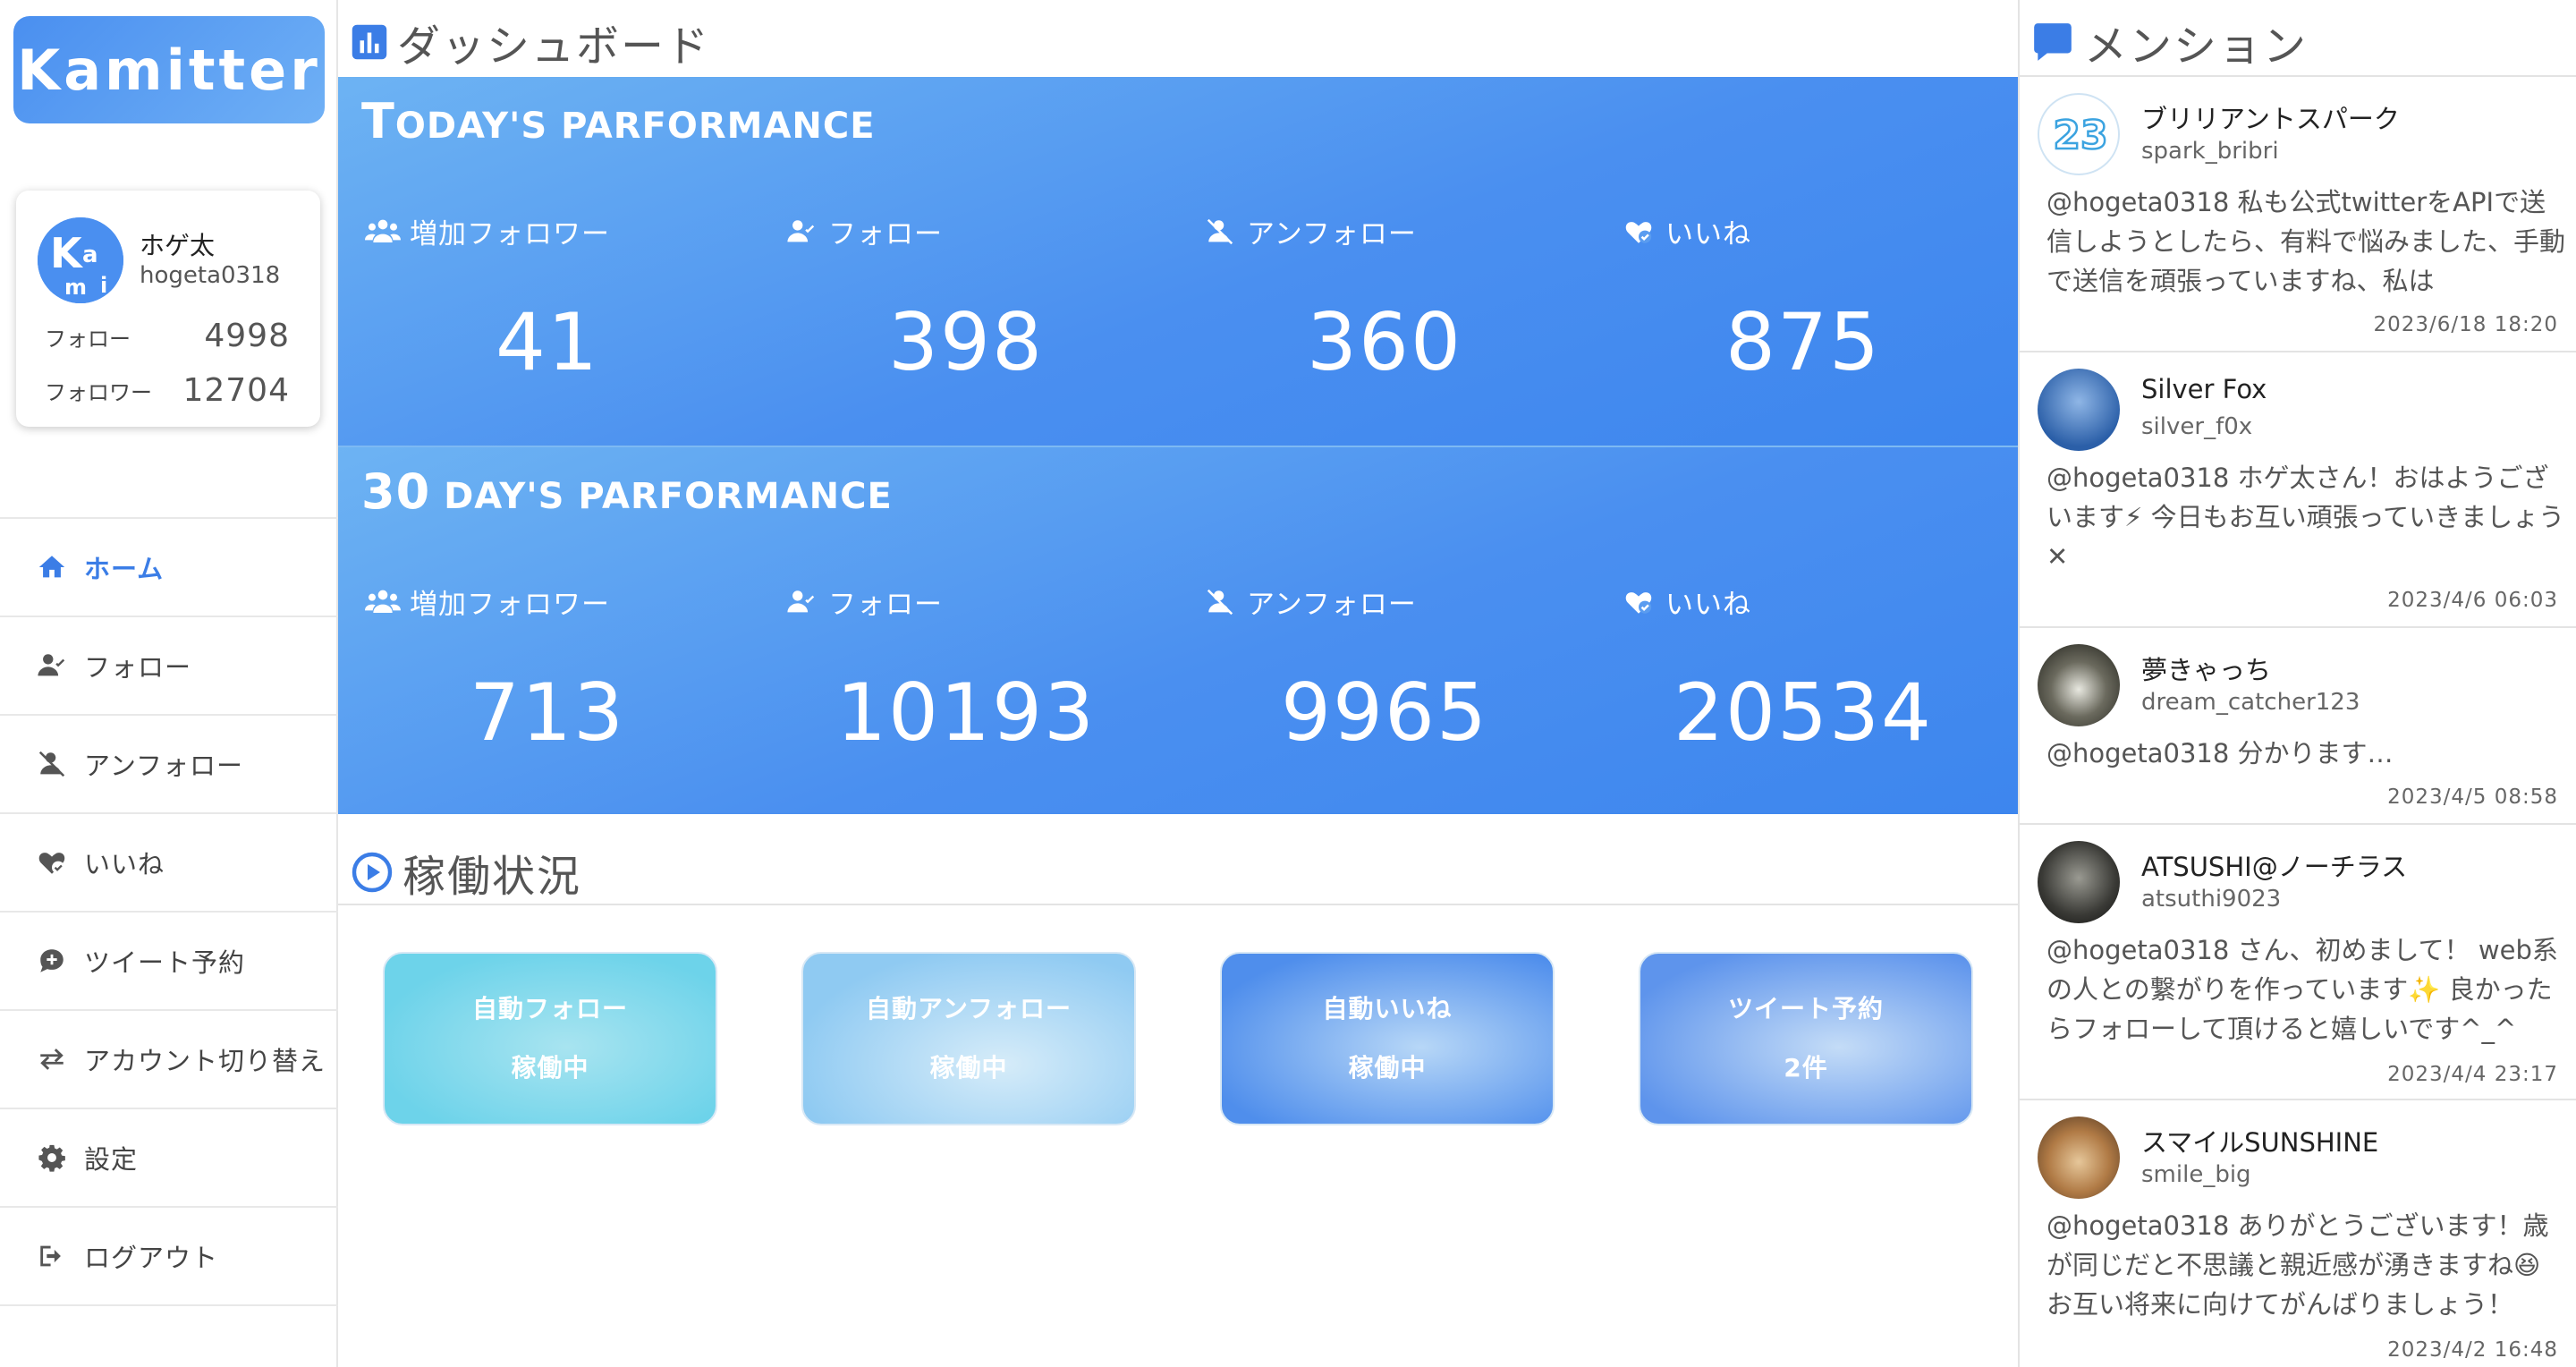 This screenshot has height=1367, width=2576. I want to click on panel-title-rest: DAY'S PARFORMANCE, so click(661, 496).